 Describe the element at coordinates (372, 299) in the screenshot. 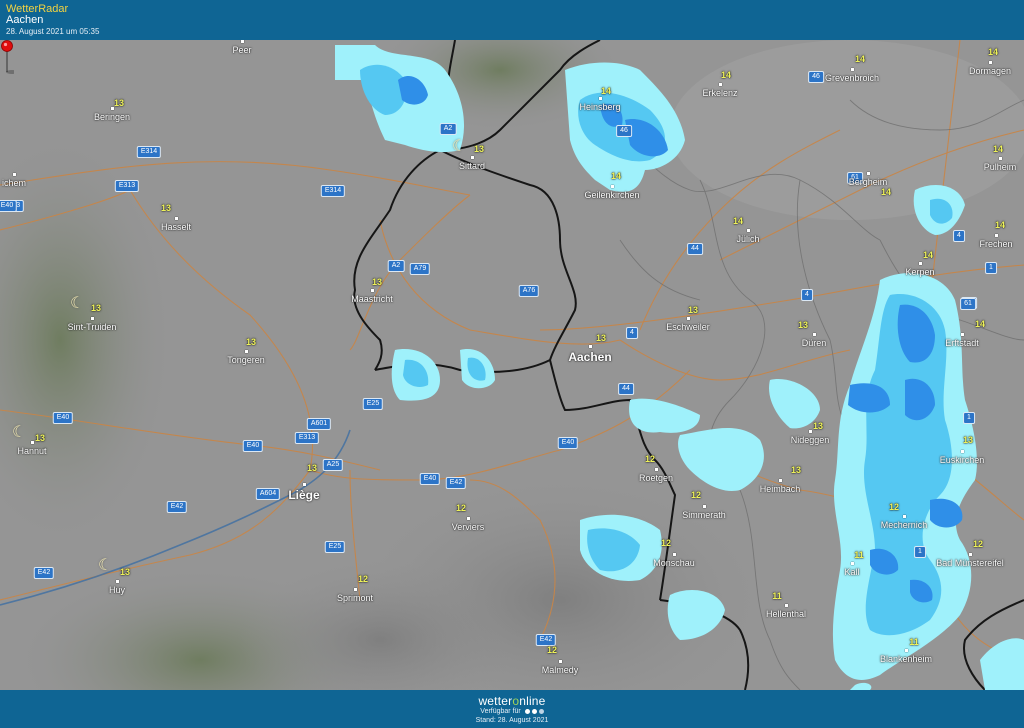

I see `place-label: Maastricht` at that location.